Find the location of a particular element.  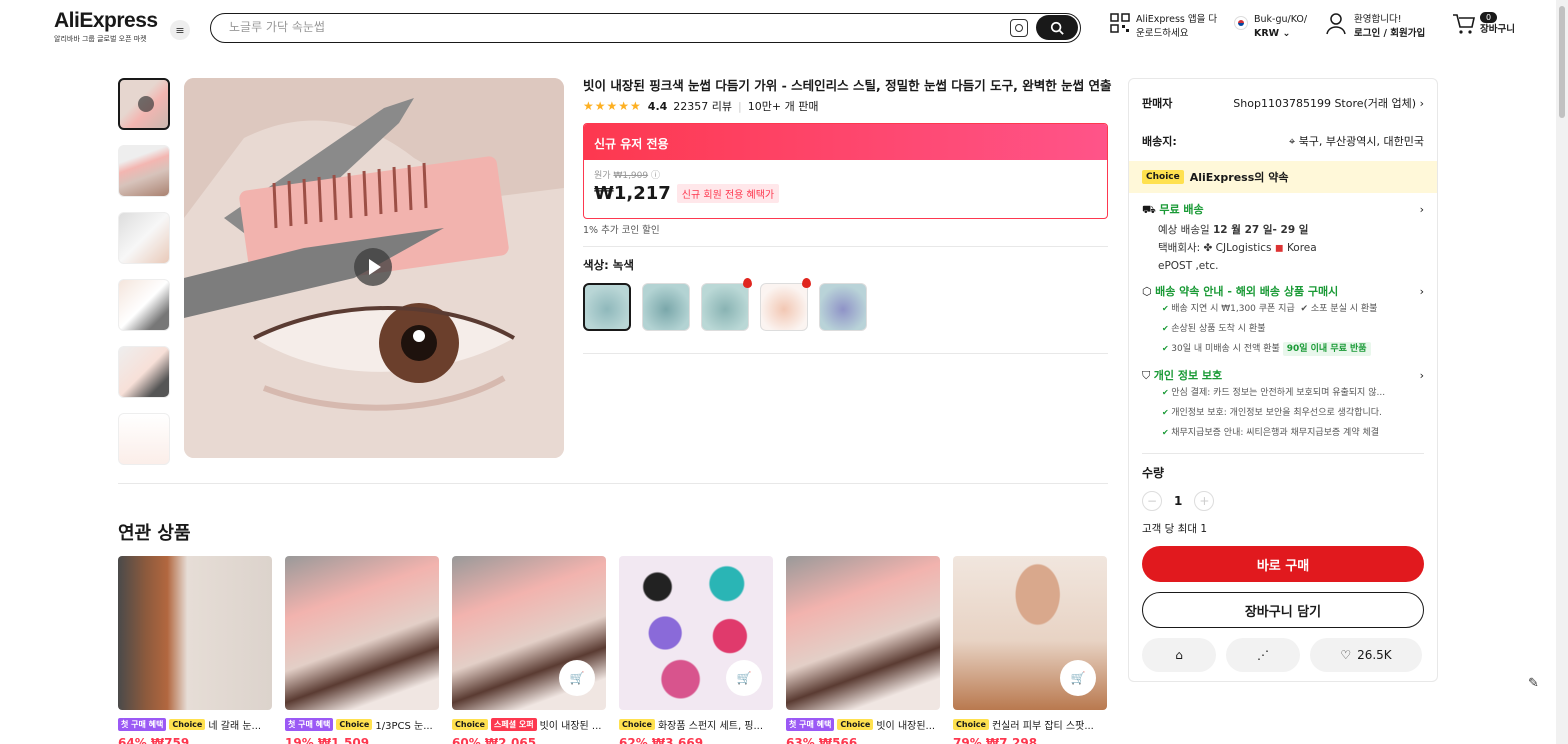

promise-item: 소포 분실 시 환불 is located at coordinates (1344, 309).